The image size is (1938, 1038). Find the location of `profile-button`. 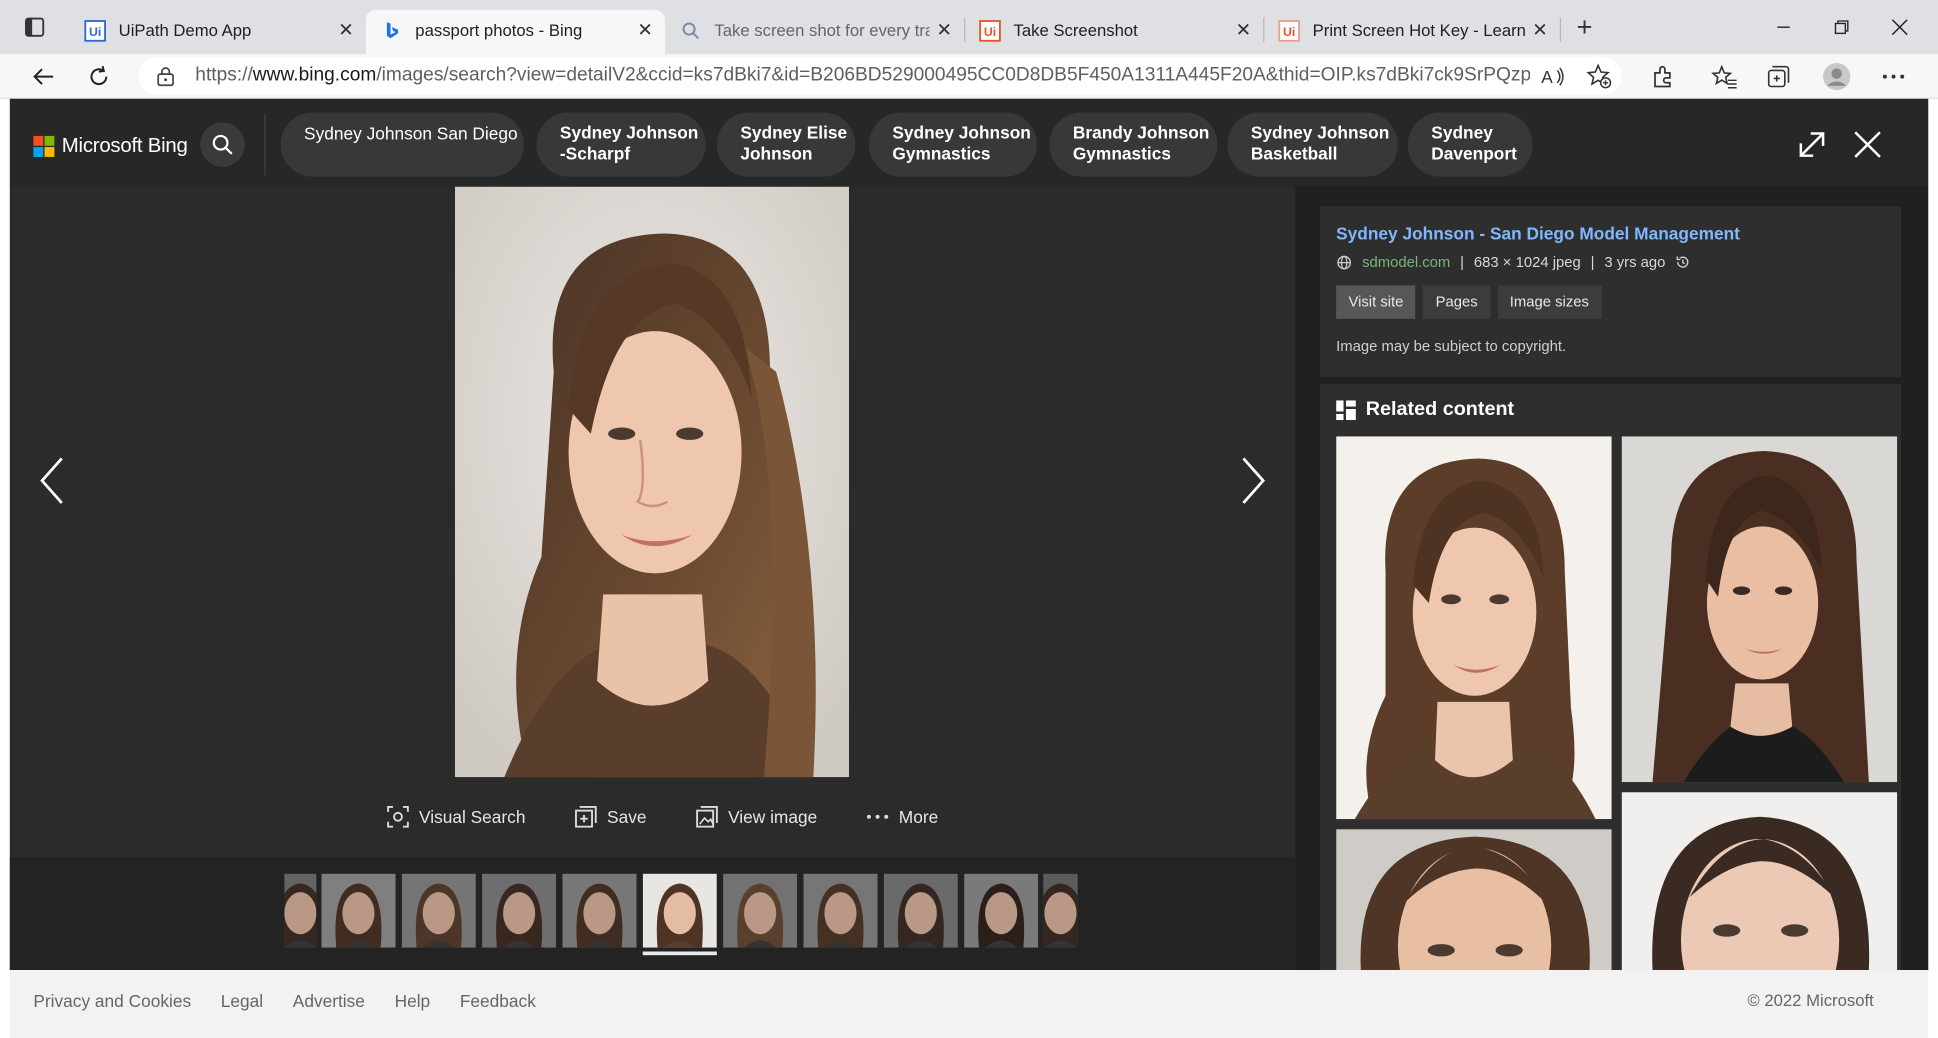

profile-button is located at coordinates (1837, 77).